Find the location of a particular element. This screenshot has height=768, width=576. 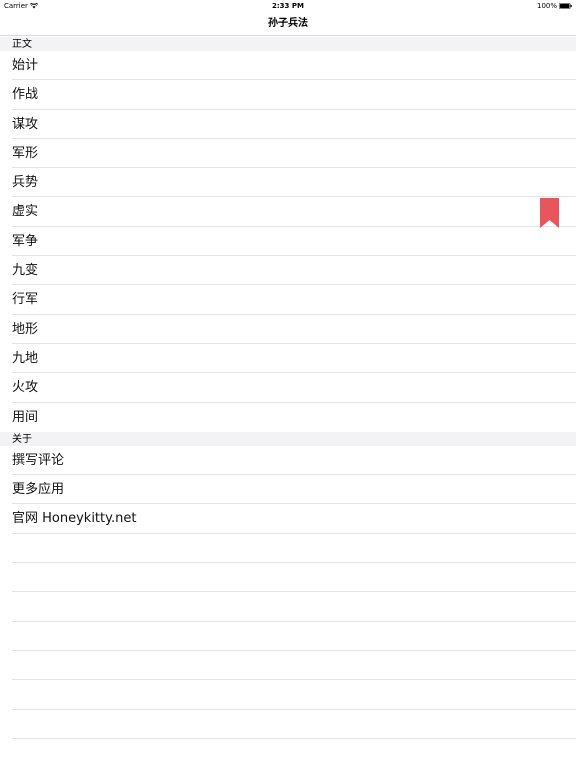

list-item: 兵势 is located at coordinates (294, 183).